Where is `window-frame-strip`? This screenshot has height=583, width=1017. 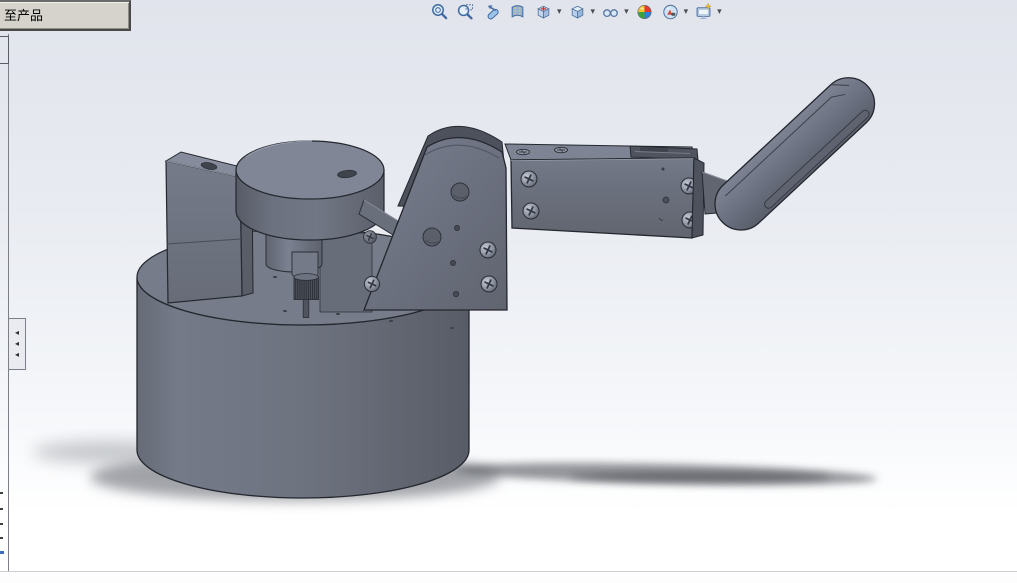 window-frame-strip is located at coordinates (508, 577).